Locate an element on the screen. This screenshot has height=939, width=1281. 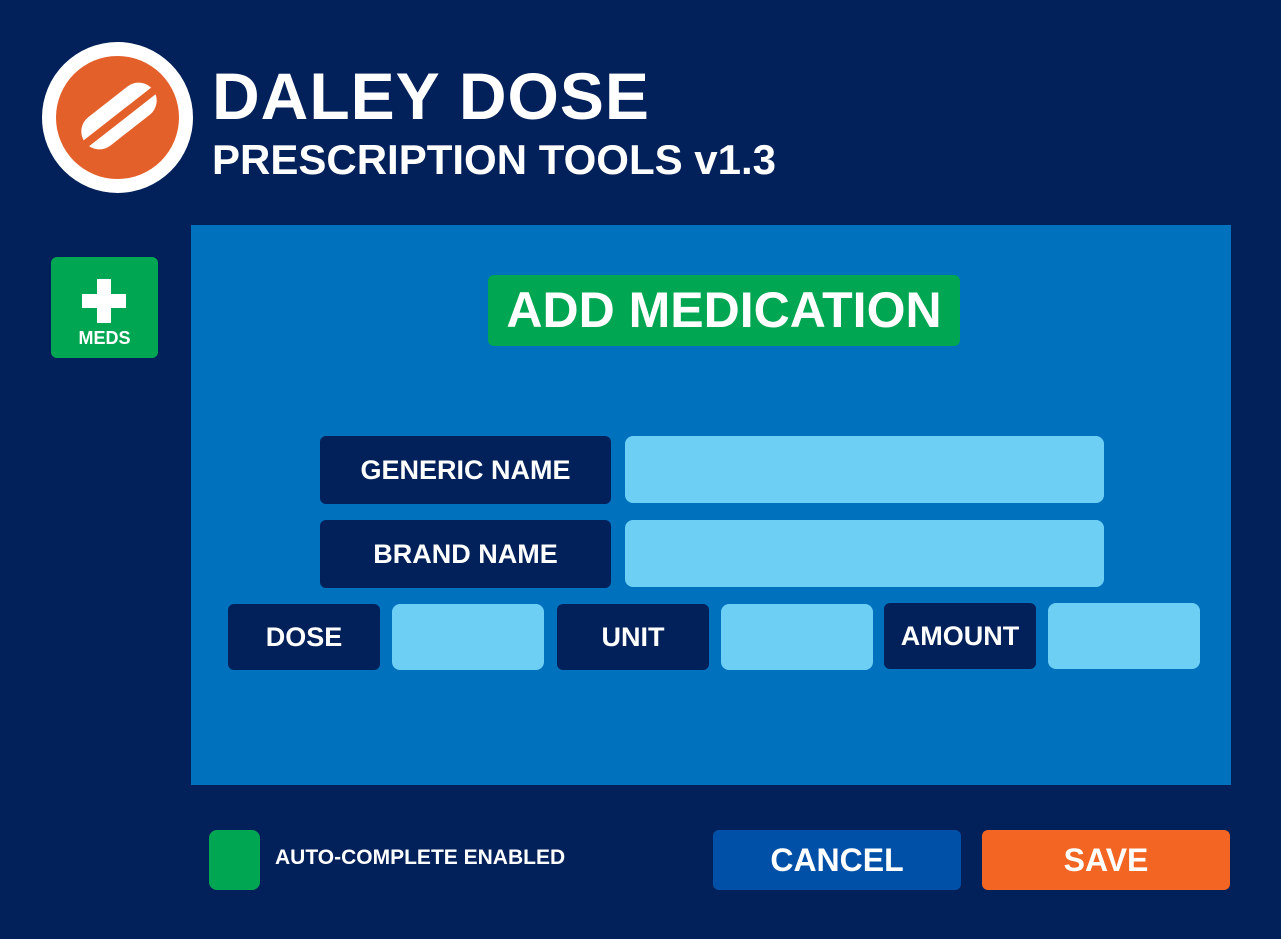
add-meds-button: MEDS is located at coordinates (104, 307).